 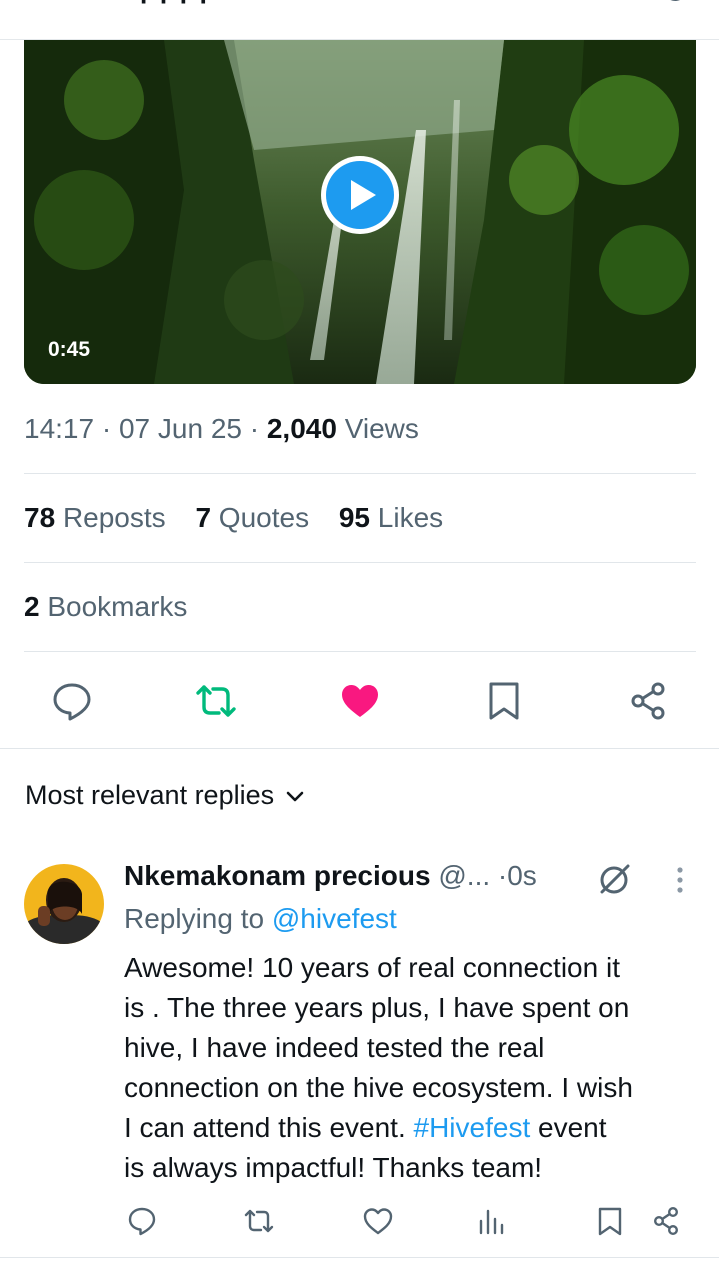 I want to click on bookmark-button, so click(x=504, y=701).